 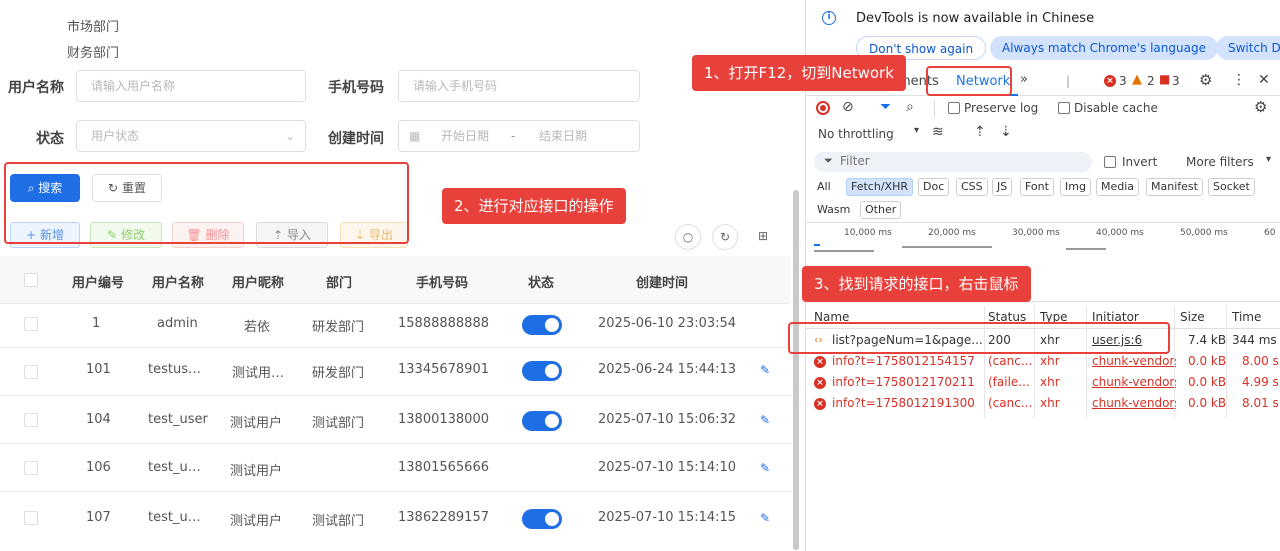 I want to click on phone-label: 手机号码, so click(x=356, y=88).